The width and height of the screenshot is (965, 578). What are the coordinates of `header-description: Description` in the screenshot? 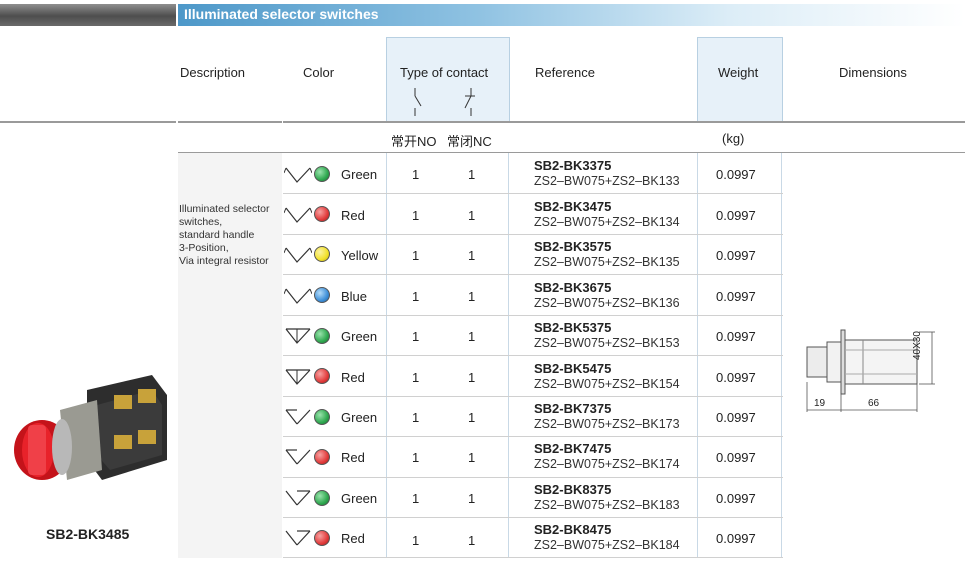 It's located at (213, 72).